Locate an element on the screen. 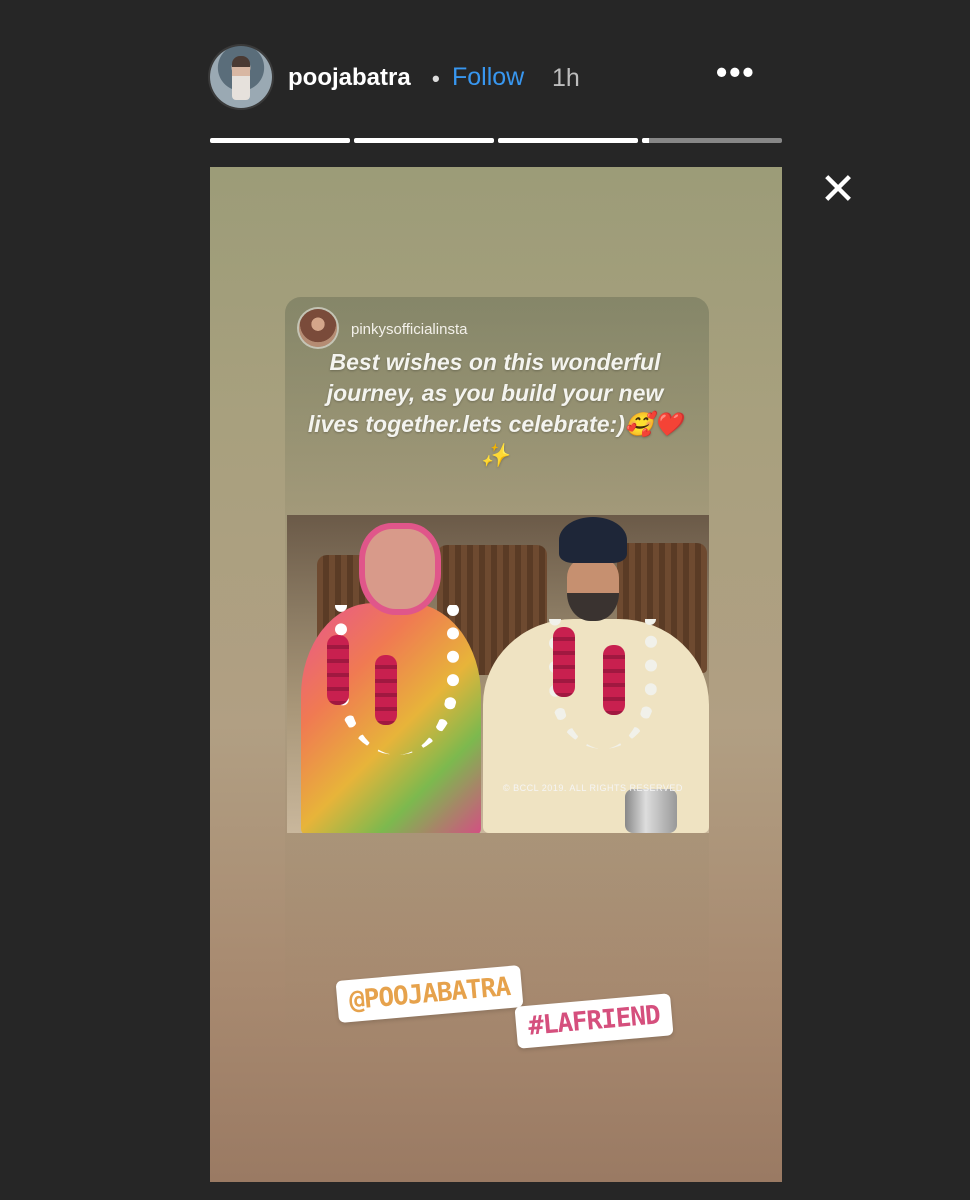  original-poster-avatar is located at coordinates (318, 328).